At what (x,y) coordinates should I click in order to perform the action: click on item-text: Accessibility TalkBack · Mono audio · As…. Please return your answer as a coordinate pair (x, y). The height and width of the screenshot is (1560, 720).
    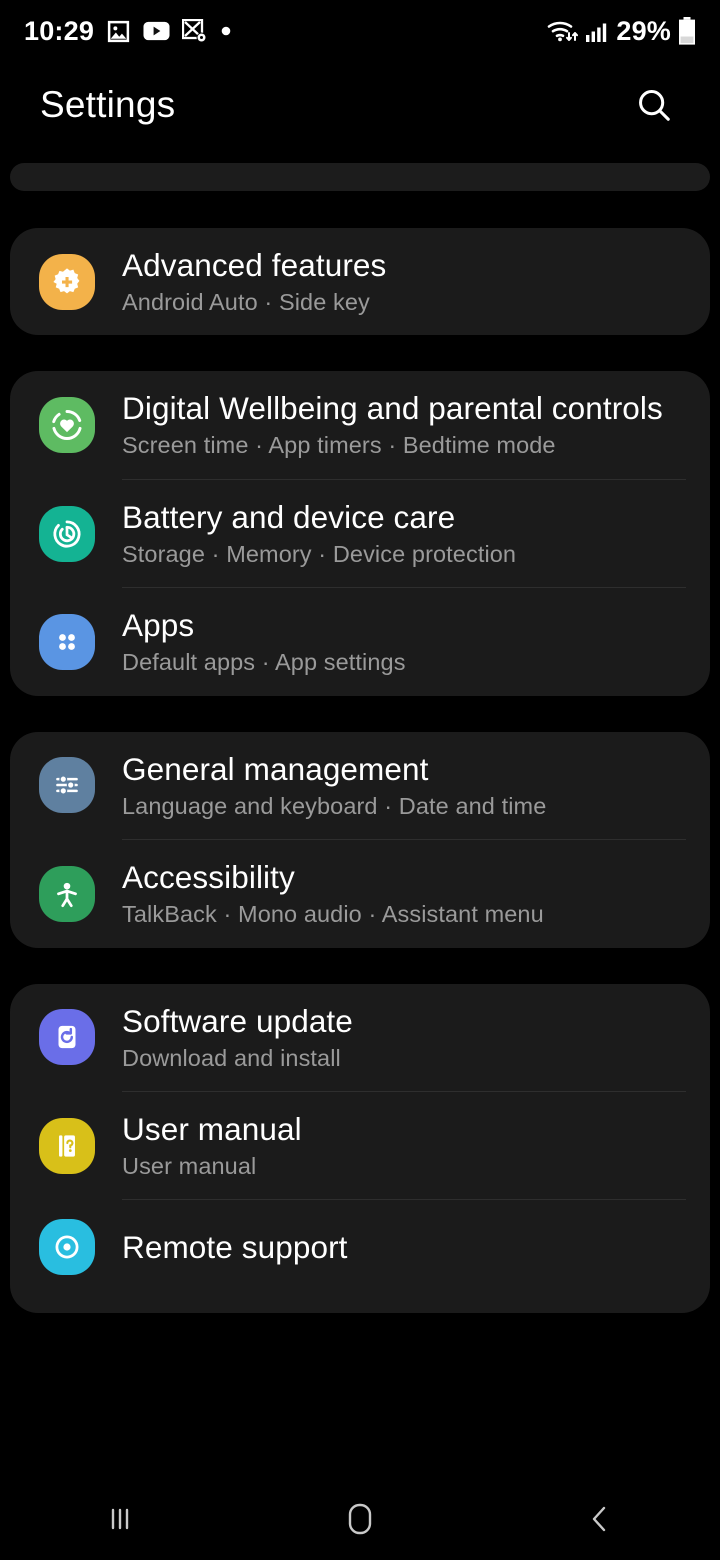
    Looking at the image, I should click on (338, 893).